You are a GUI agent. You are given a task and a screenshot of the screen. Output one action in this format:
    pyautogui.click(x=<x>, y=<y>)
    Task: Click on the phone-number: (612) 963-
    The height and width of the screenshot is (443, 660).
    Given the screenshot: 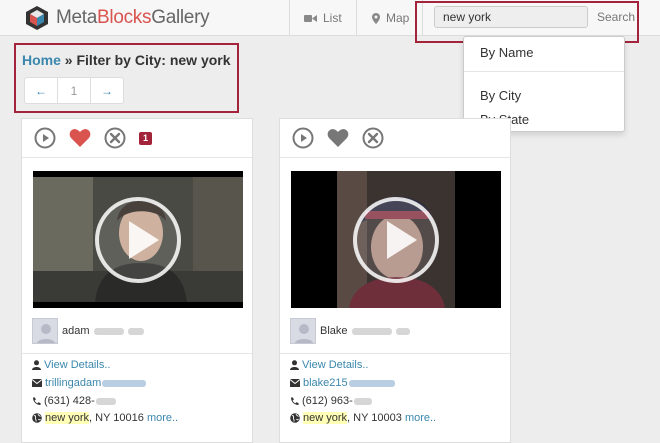 What is the action you would take?
    pyautogui.click(x=327, y=401)
    